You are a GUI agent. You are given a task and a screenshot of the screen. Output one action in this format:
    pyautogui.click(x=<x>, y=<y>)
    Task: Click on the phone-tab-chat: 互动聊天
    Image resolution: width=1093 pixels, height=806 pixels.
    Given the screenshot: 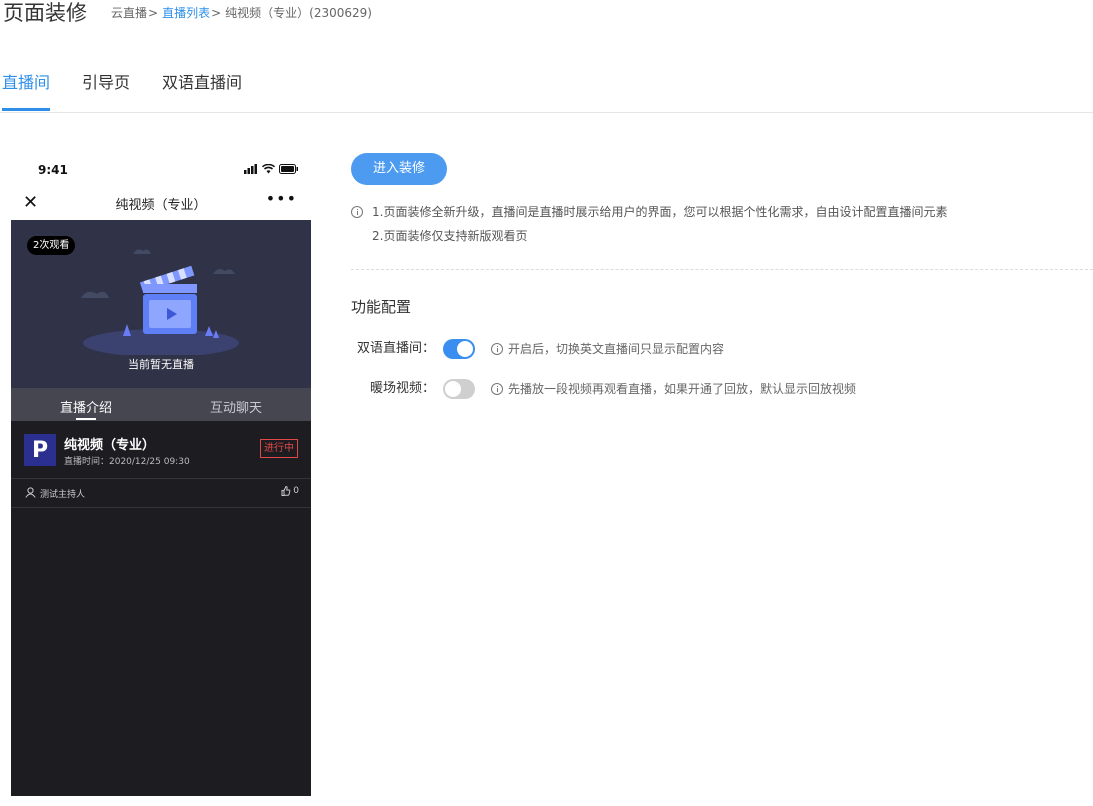 What is the action you would take?
    pyautogui.click(x=236, y=406)
    